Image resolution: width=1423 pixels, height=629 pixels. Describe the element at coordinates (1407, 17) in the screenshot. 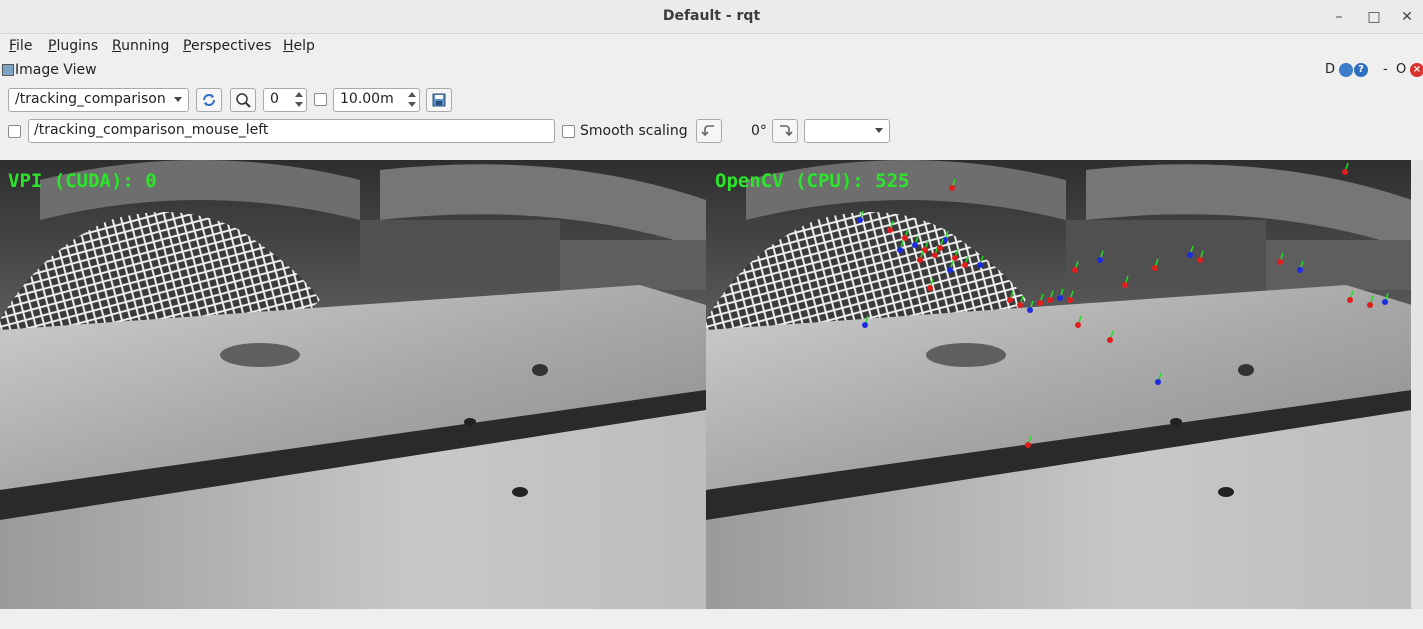

I see `close-window-button: ✕` at that location.